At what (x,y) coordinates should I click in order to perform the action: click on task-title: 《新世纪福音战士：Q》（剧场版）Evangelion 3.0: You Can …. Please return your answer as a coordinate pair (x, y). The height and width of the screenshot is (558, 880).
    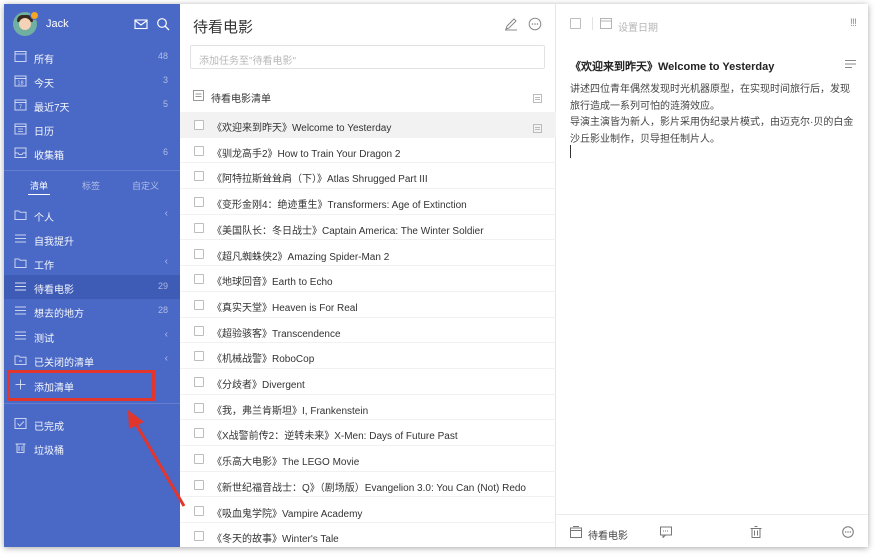
    Looking at the image, I should click on (369, 486).